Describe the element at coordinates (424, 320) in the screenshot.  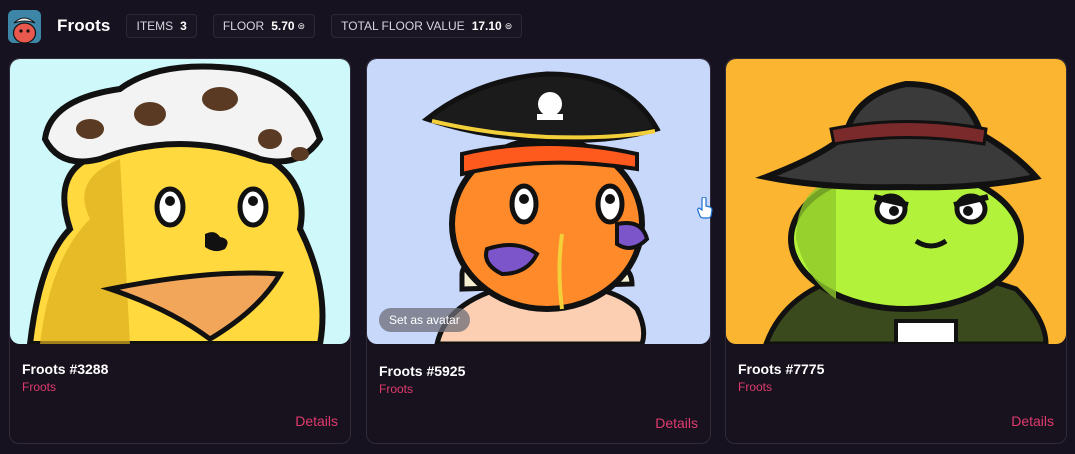
I see `set-as-avatar-button: Set as avatar` at that location.